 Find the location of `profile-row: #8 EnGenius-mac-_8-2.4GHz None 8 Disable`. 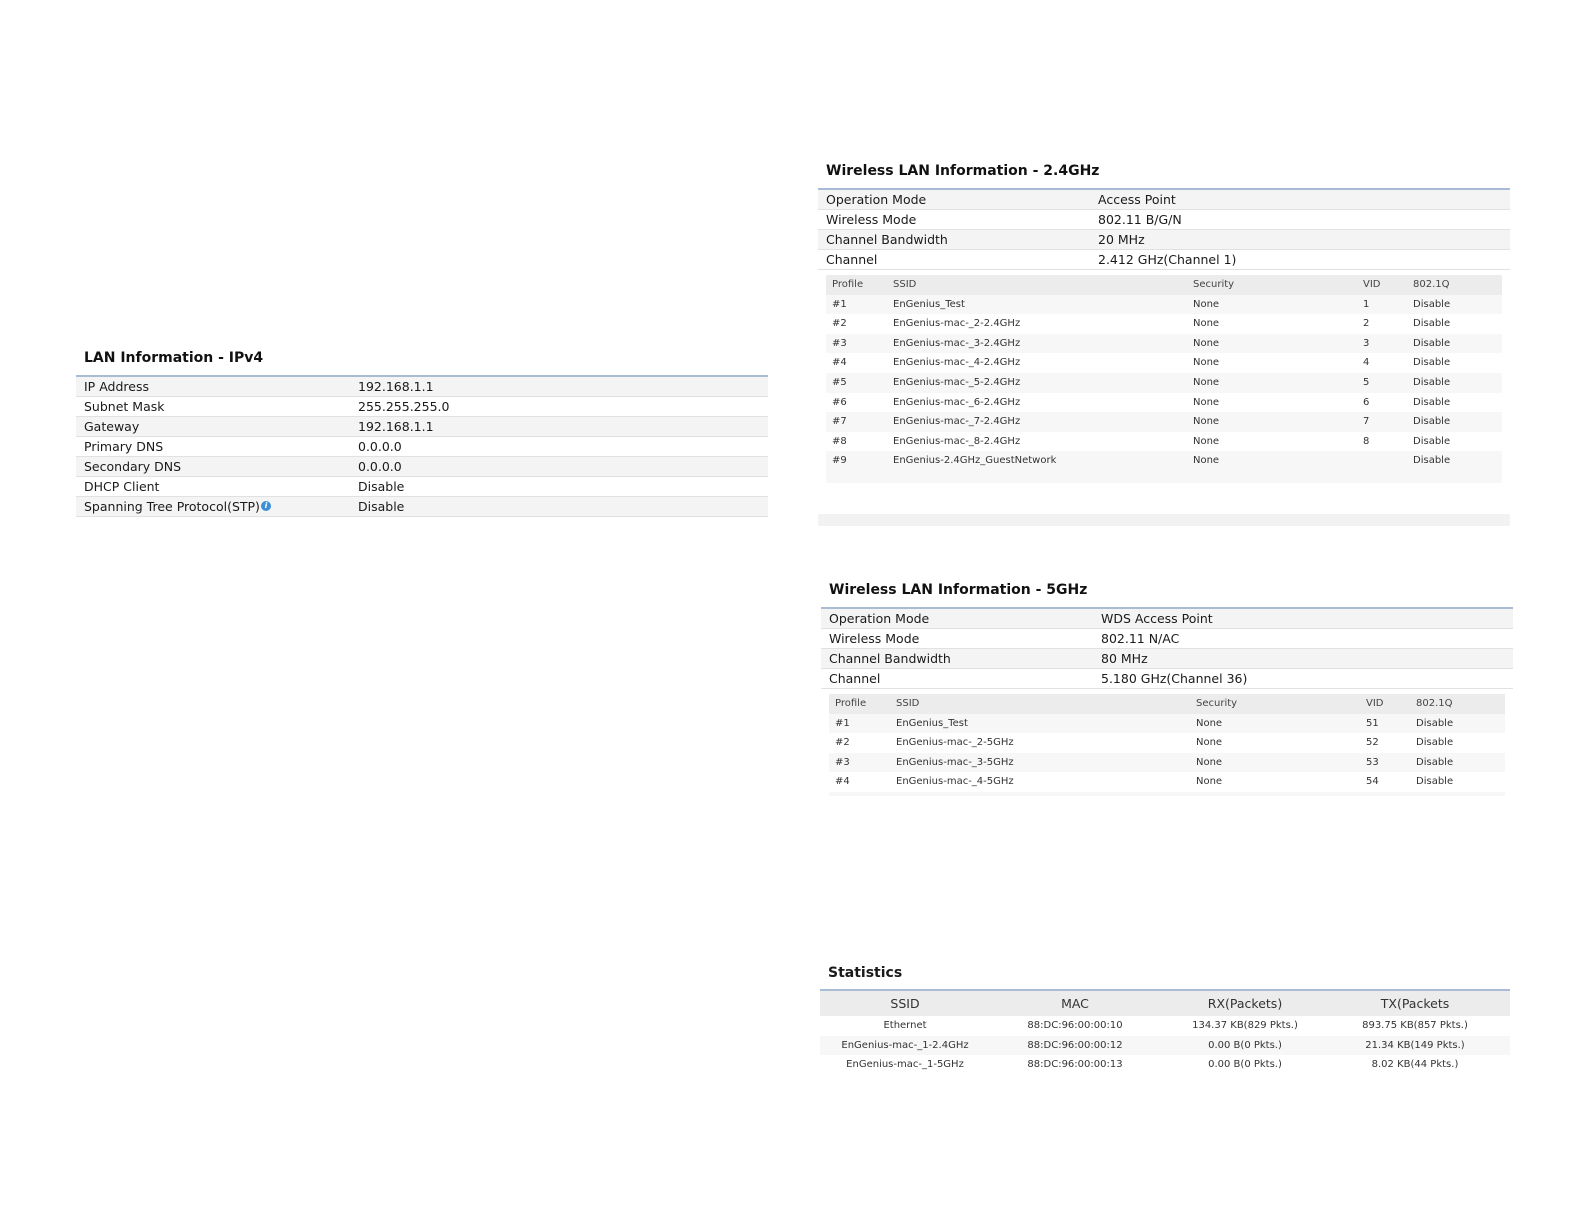

profile-row: #8 EnGenius-mac-_8-2.4GHz None 8 Disable is located at coordinates (1164, 441).